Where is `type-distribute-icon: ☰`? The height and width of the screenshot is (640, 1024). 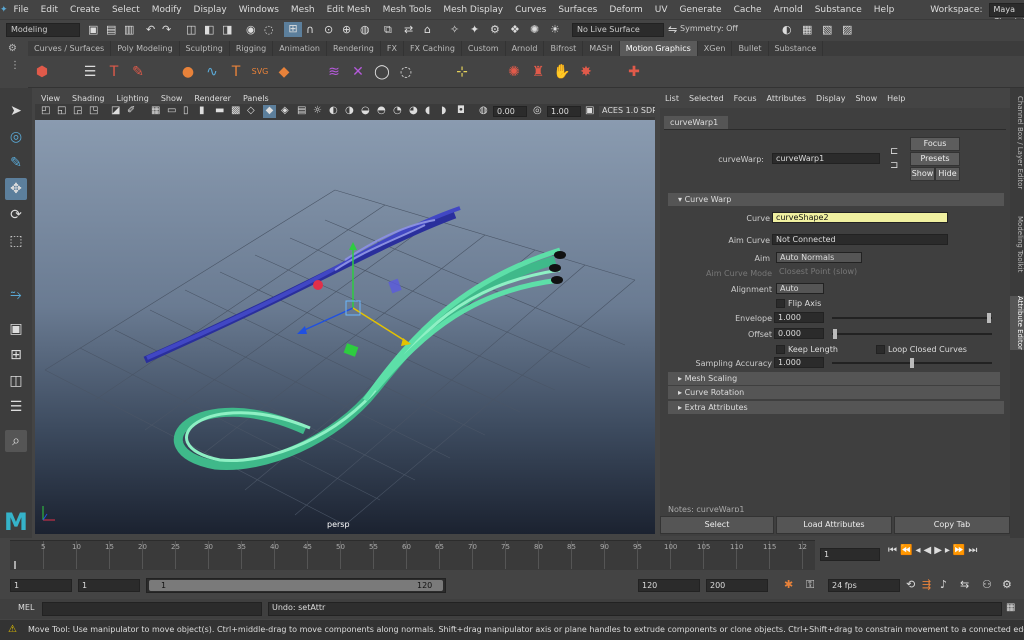 type-distribute-icon: ☰ is located at coordinates (90, 72).